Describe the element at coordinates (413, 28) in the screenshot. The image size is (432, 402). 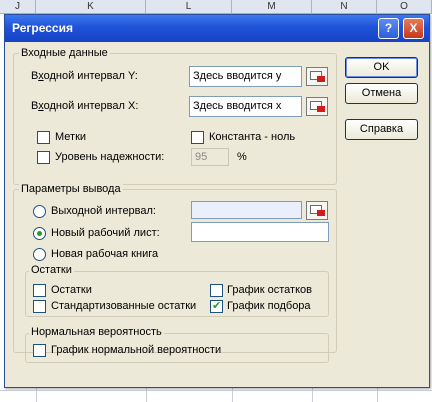
I see `close-button: X` at that location.